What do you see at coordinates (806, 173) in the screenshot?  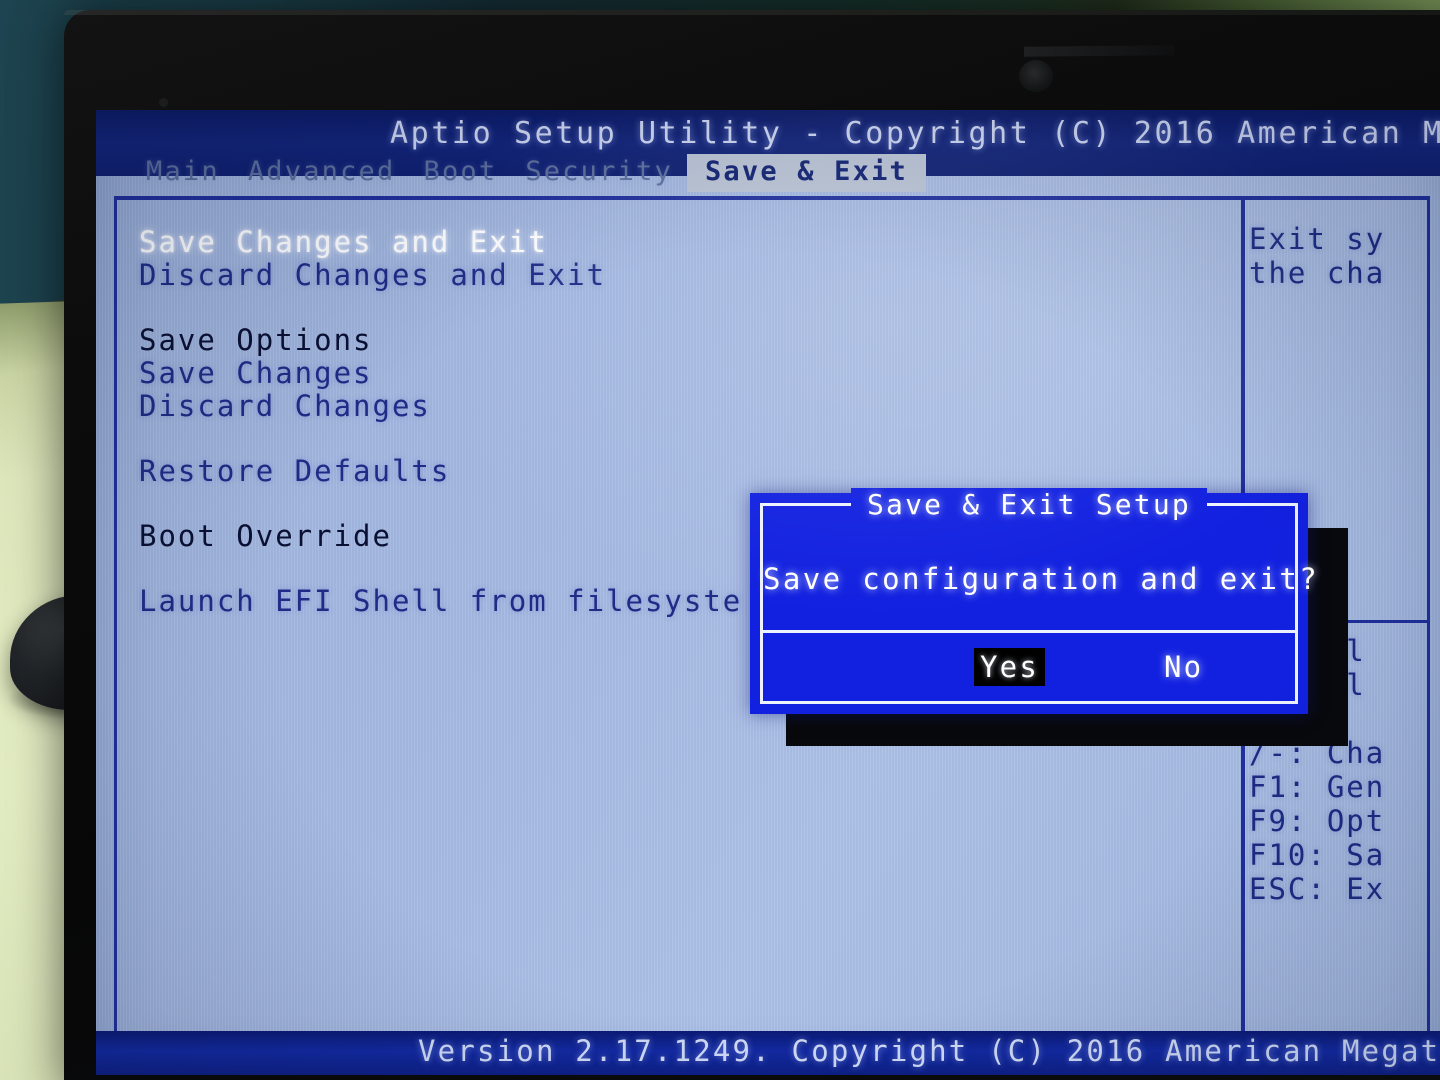 I see `tab-save-and-exit: Save & Exit` at bounding box center [806, 173].